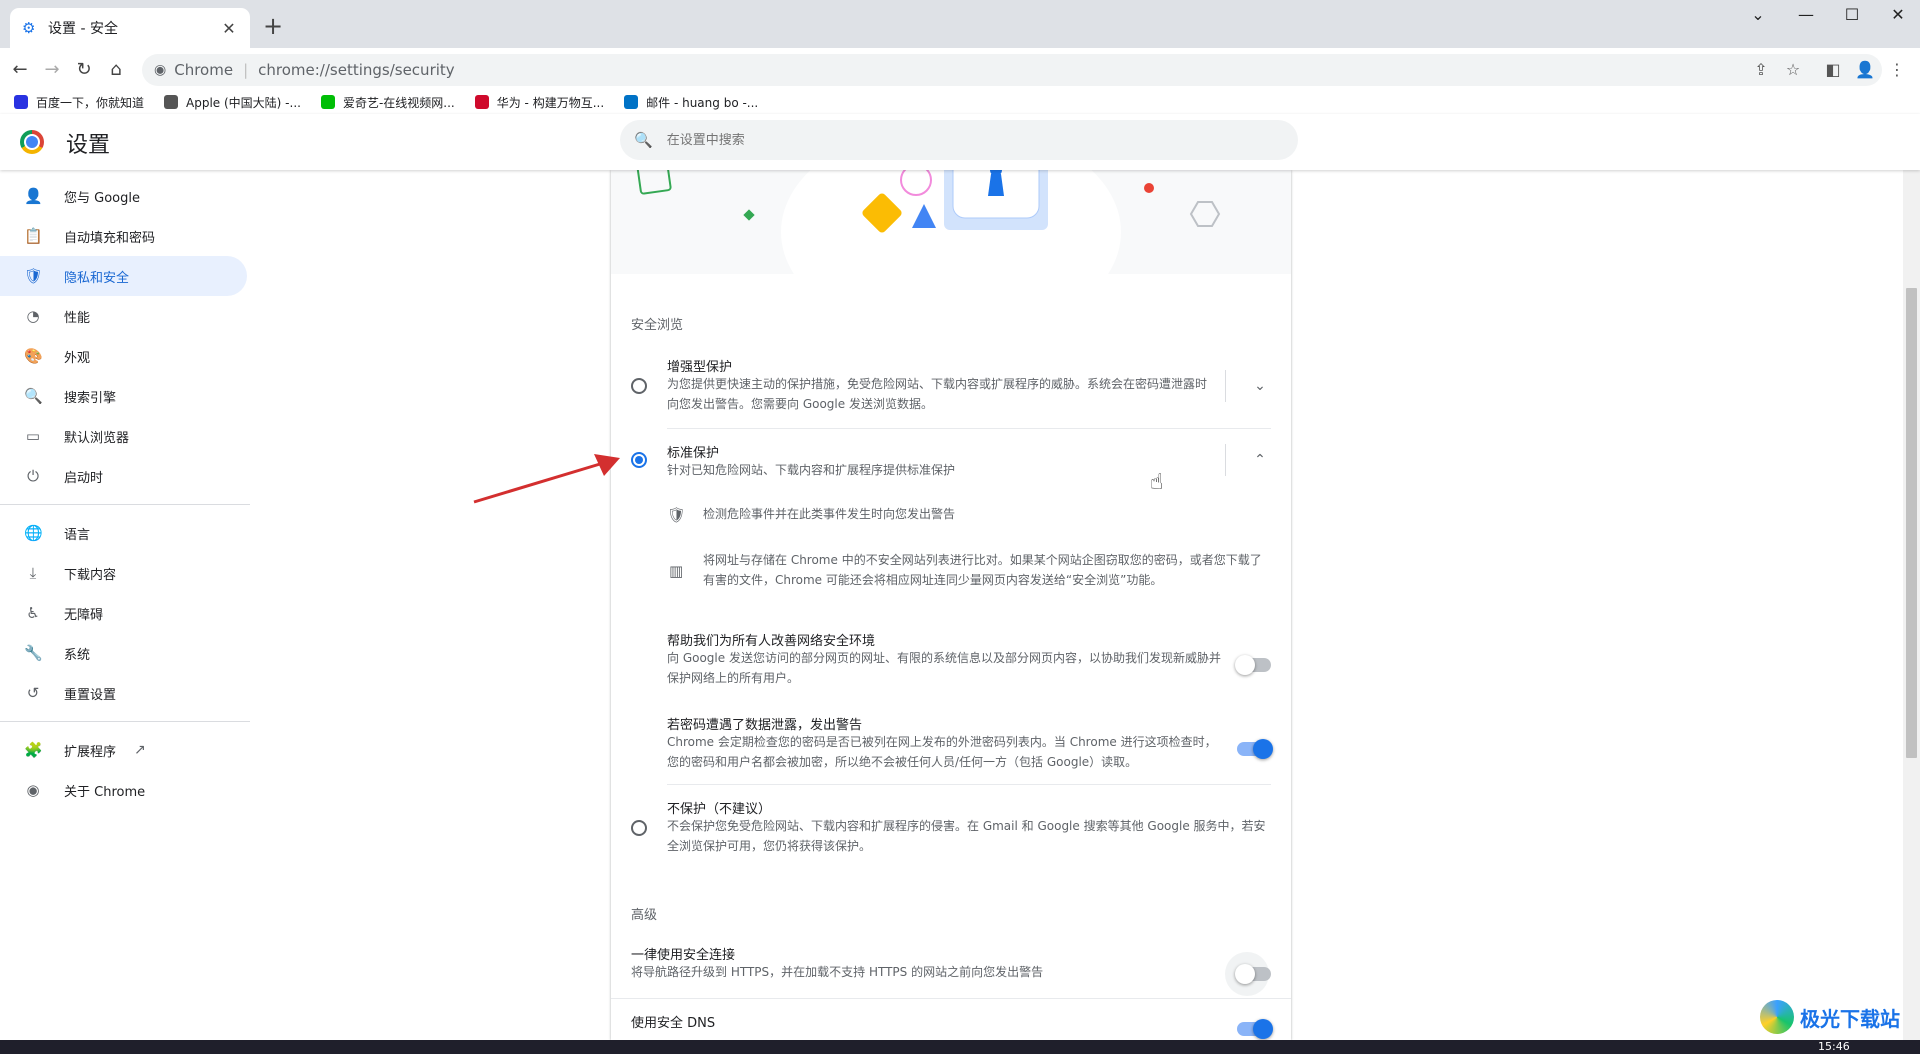  Describe the element at coordinates (33, 476) in the screenshot. I see `power-icon: ⏻` at that location.